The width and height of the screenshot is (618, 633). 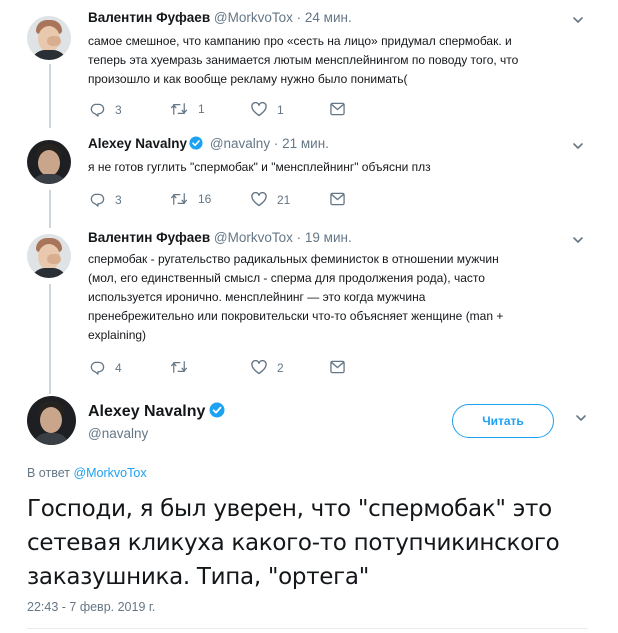 I want to click on follow-button: Читать, so click(x=503, y=421).